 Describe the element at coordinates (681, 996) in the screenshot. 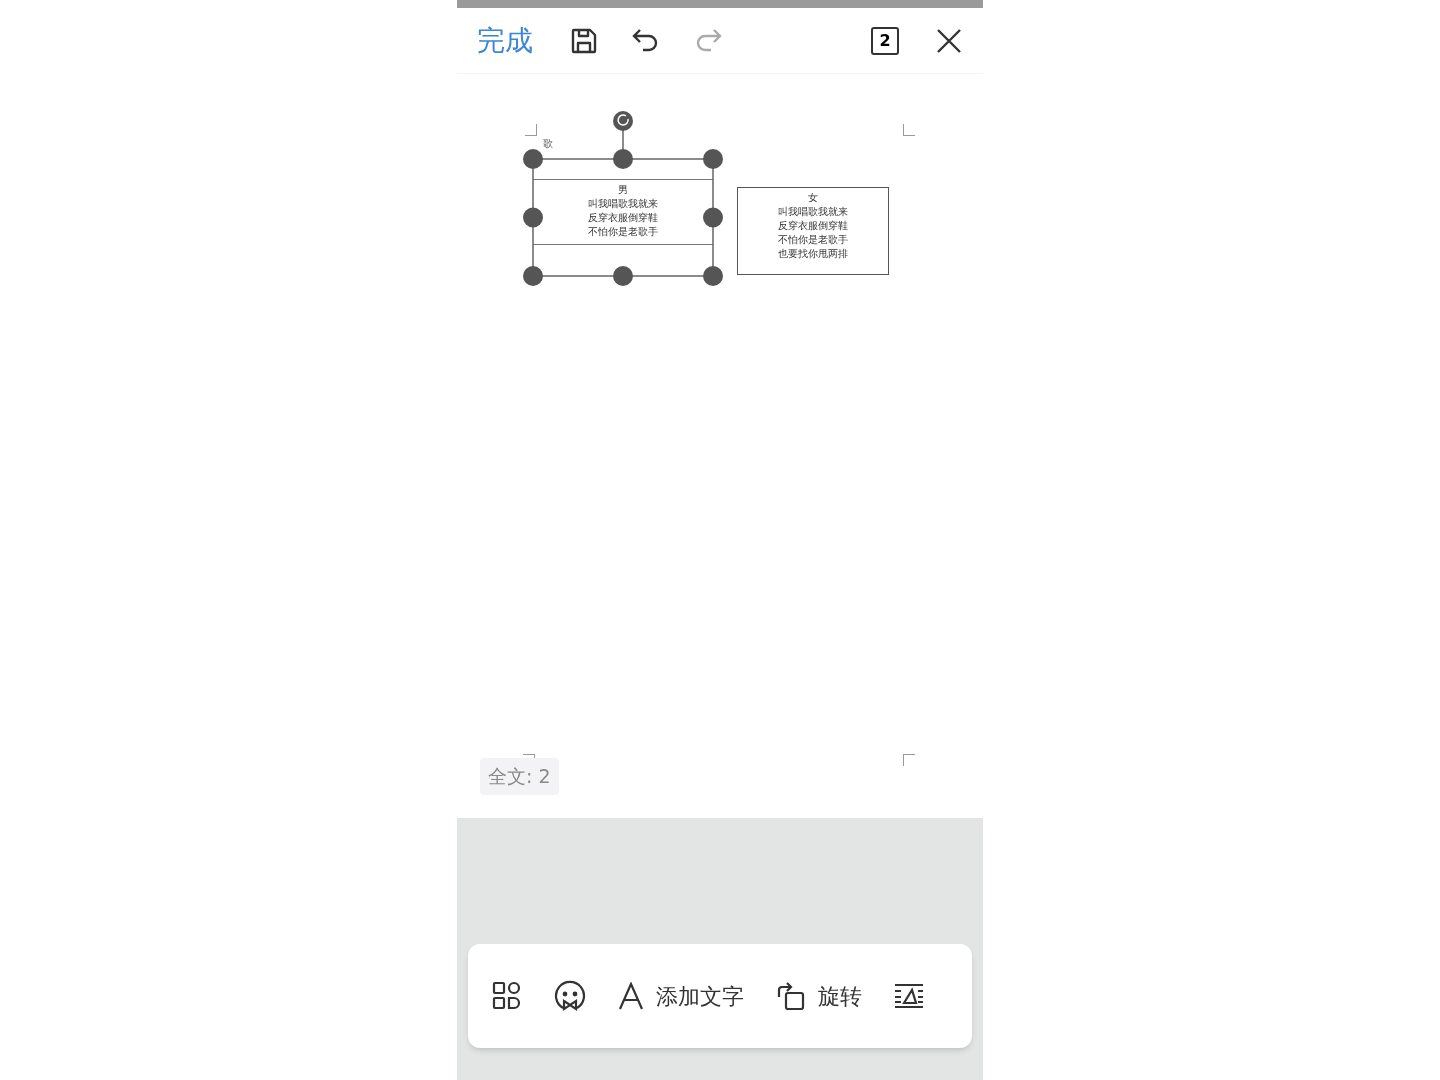

I see `tool-button: 添加文字` at that location.